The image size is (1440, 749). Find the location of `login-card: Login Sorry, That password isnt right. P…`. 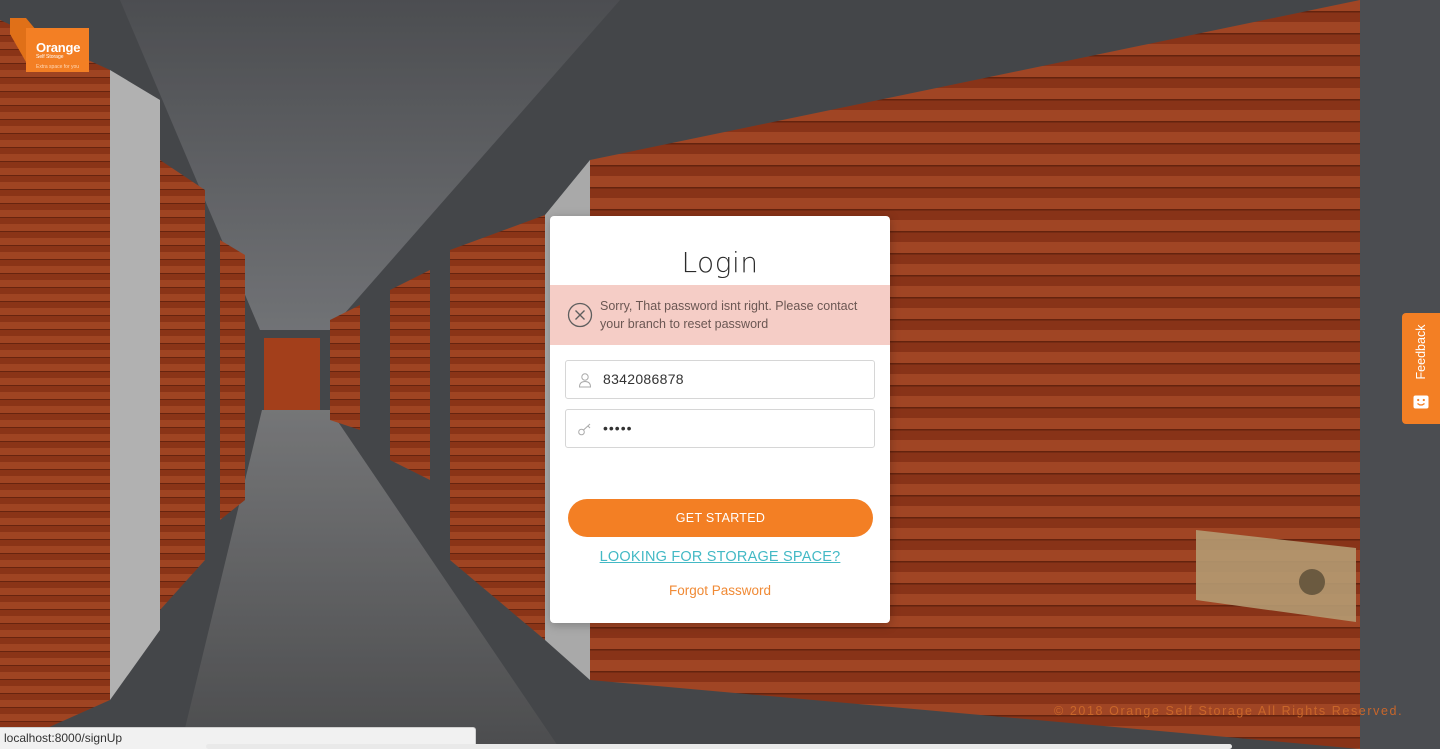

login-card: Login Sorry, That password isnt right. P… is located at coordinates (720, 419).